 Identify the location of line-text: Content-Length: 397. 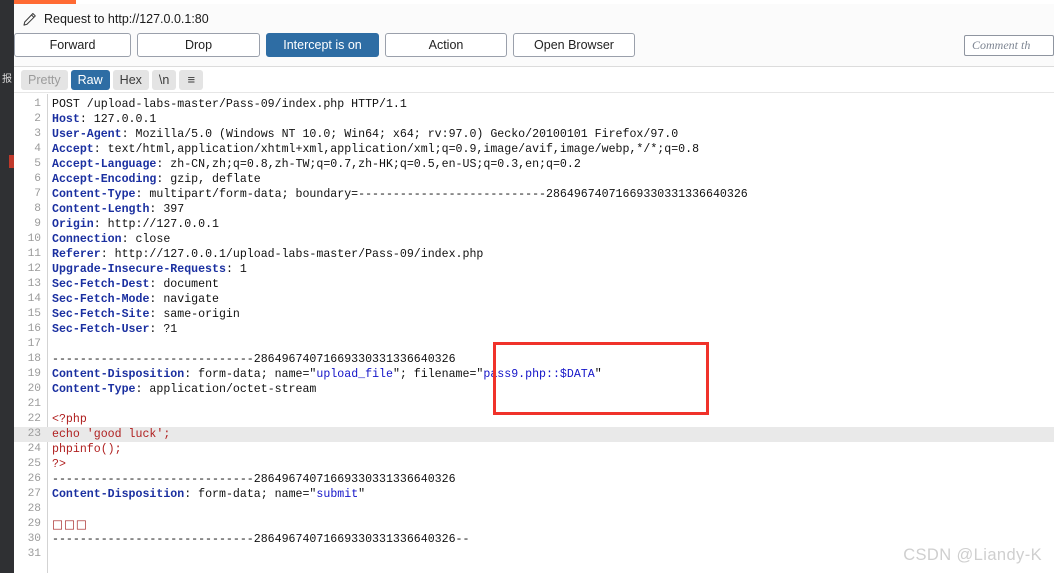
(118, 209).